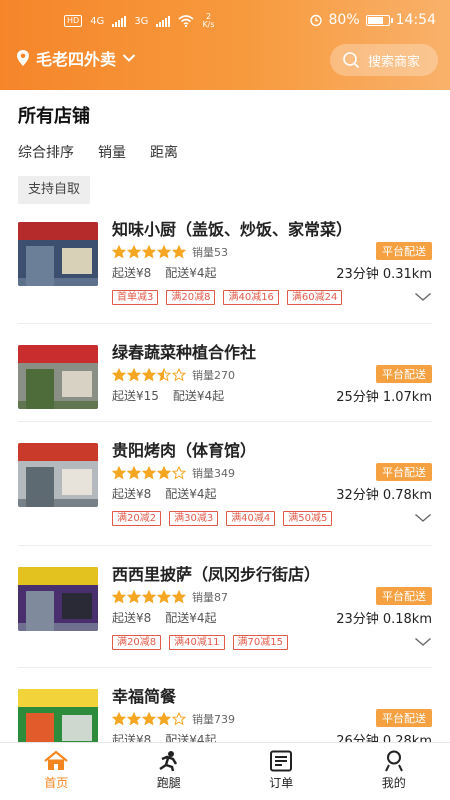  What do you see at coordinates (56, 771) in the screenshot?
I see `tab-home: 首页` at bounding box center [56, 771].